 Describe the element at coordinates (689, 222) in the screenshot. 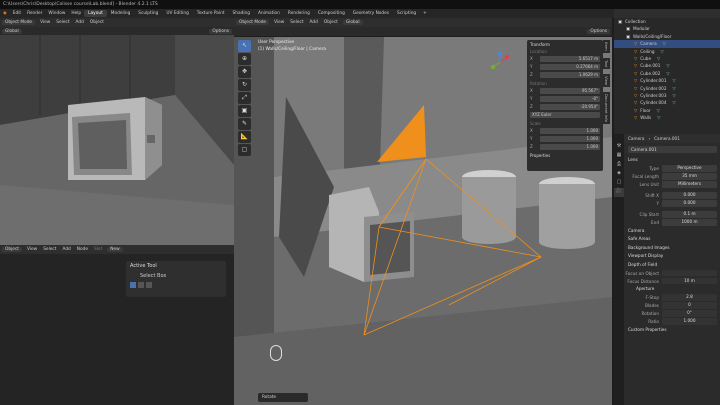

I see `clip-end-field: 1000 m` at that location.